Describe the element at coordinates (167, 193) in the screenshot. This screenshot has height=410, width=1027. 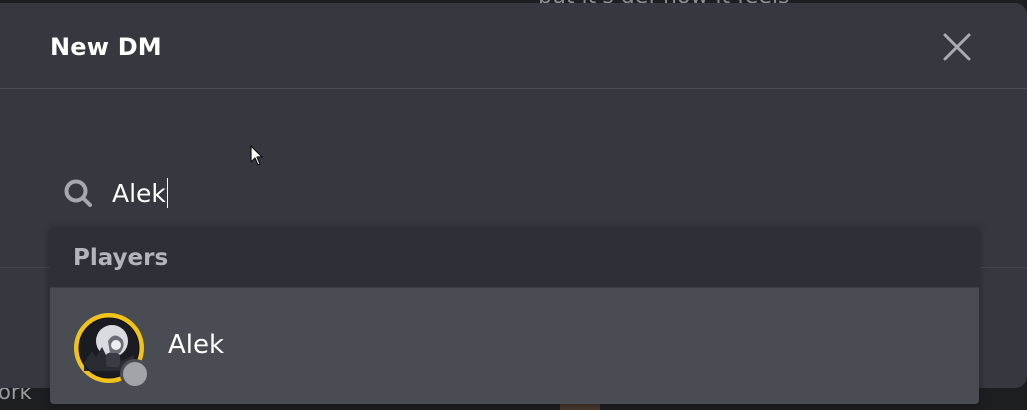
I see `text-caret` at that location.